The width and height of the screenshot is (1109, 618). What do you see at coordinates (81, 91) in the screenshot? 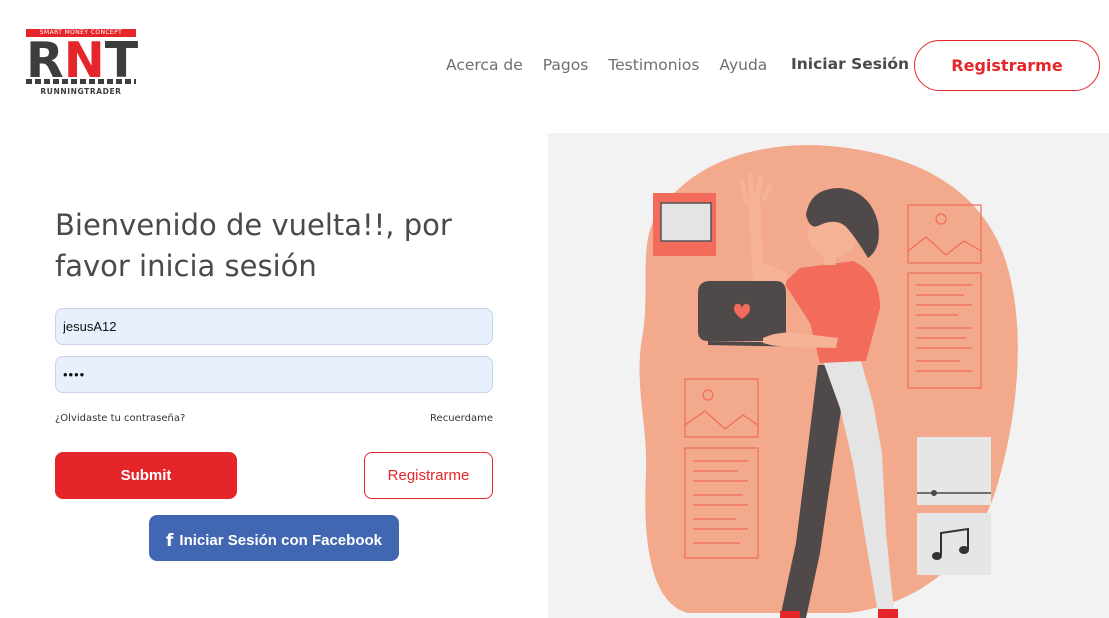
I see `logo-subtitle: RUNNINGTRADER` at bounding box center [81, 91].